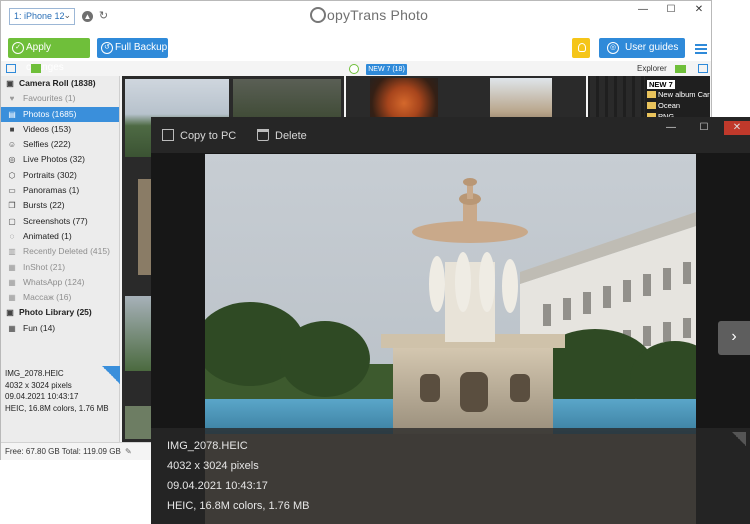 The height and width of the screenshot is (524, 750). Describe the element at coordinates (111, 375) in the screenshot. I see `pin-icon` at that location.